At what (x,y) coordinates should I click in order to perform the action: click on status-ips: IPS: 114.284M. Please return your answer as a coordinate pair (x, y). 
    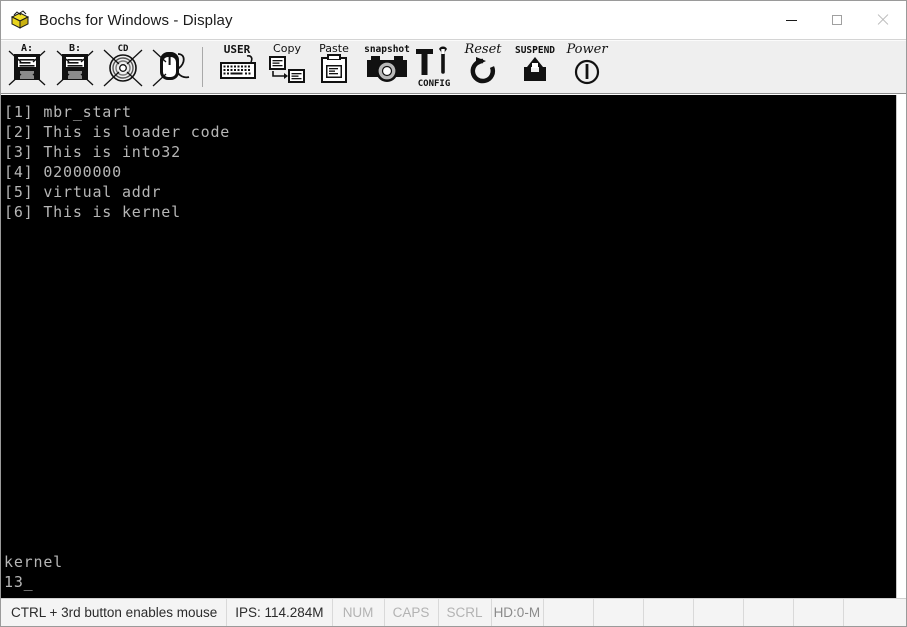
    Looking at the image, I should click on (280, 612).